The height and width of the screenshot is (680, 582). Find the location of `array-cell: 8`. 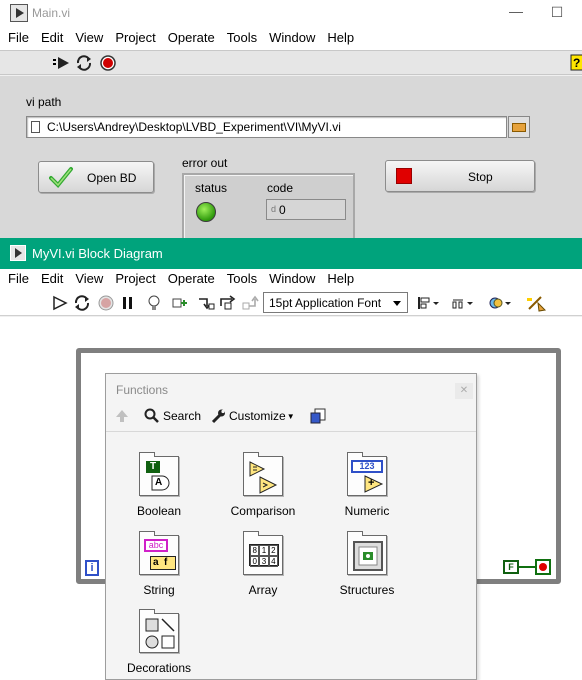

array-cell: 8 is located at coordinates (255, 550).